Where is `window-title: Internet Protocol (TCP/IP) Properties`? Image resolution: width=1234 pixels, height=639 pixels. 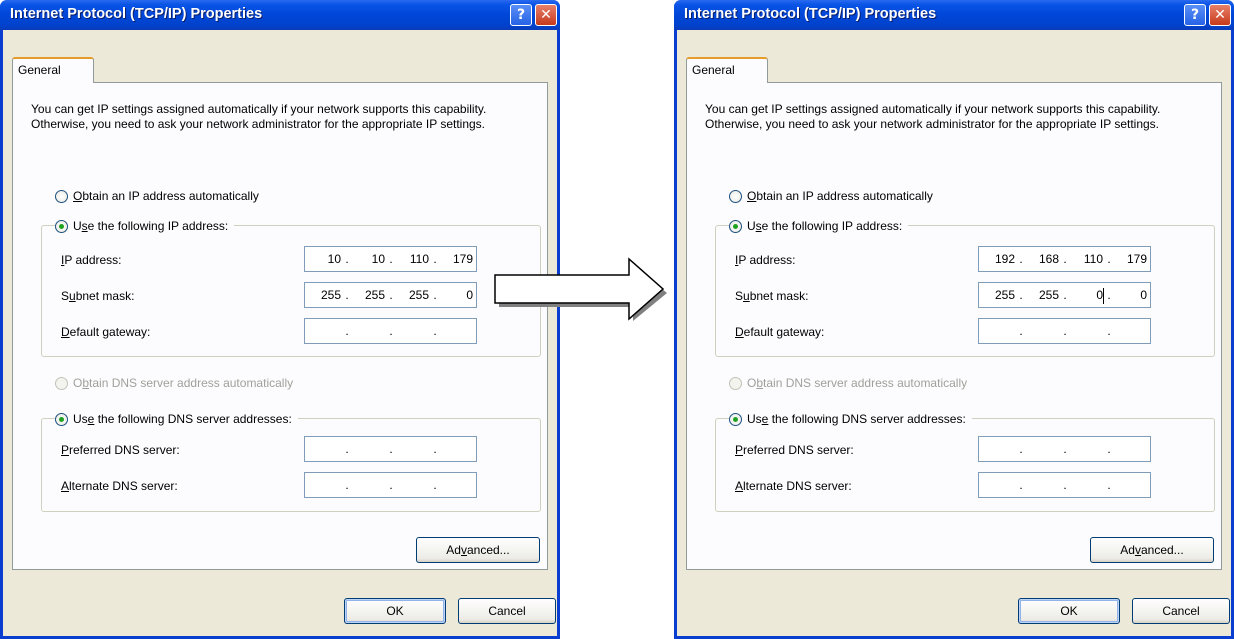
window-title: Internet Protocol (TCP/IP) Properties is located at coordinates (136, 14).